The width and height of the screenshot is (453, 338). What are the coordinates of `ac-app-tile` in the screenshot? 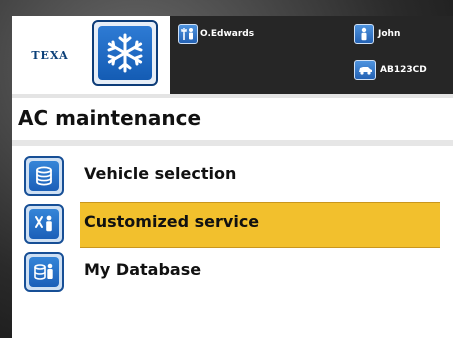 It's located at (125, 53).